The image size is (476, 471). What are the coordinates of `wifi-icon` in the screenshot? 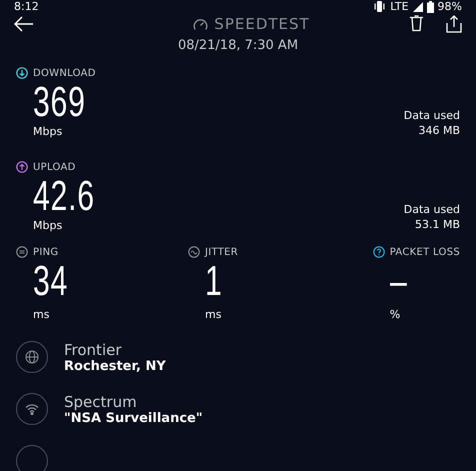 It's located at (32, 409).